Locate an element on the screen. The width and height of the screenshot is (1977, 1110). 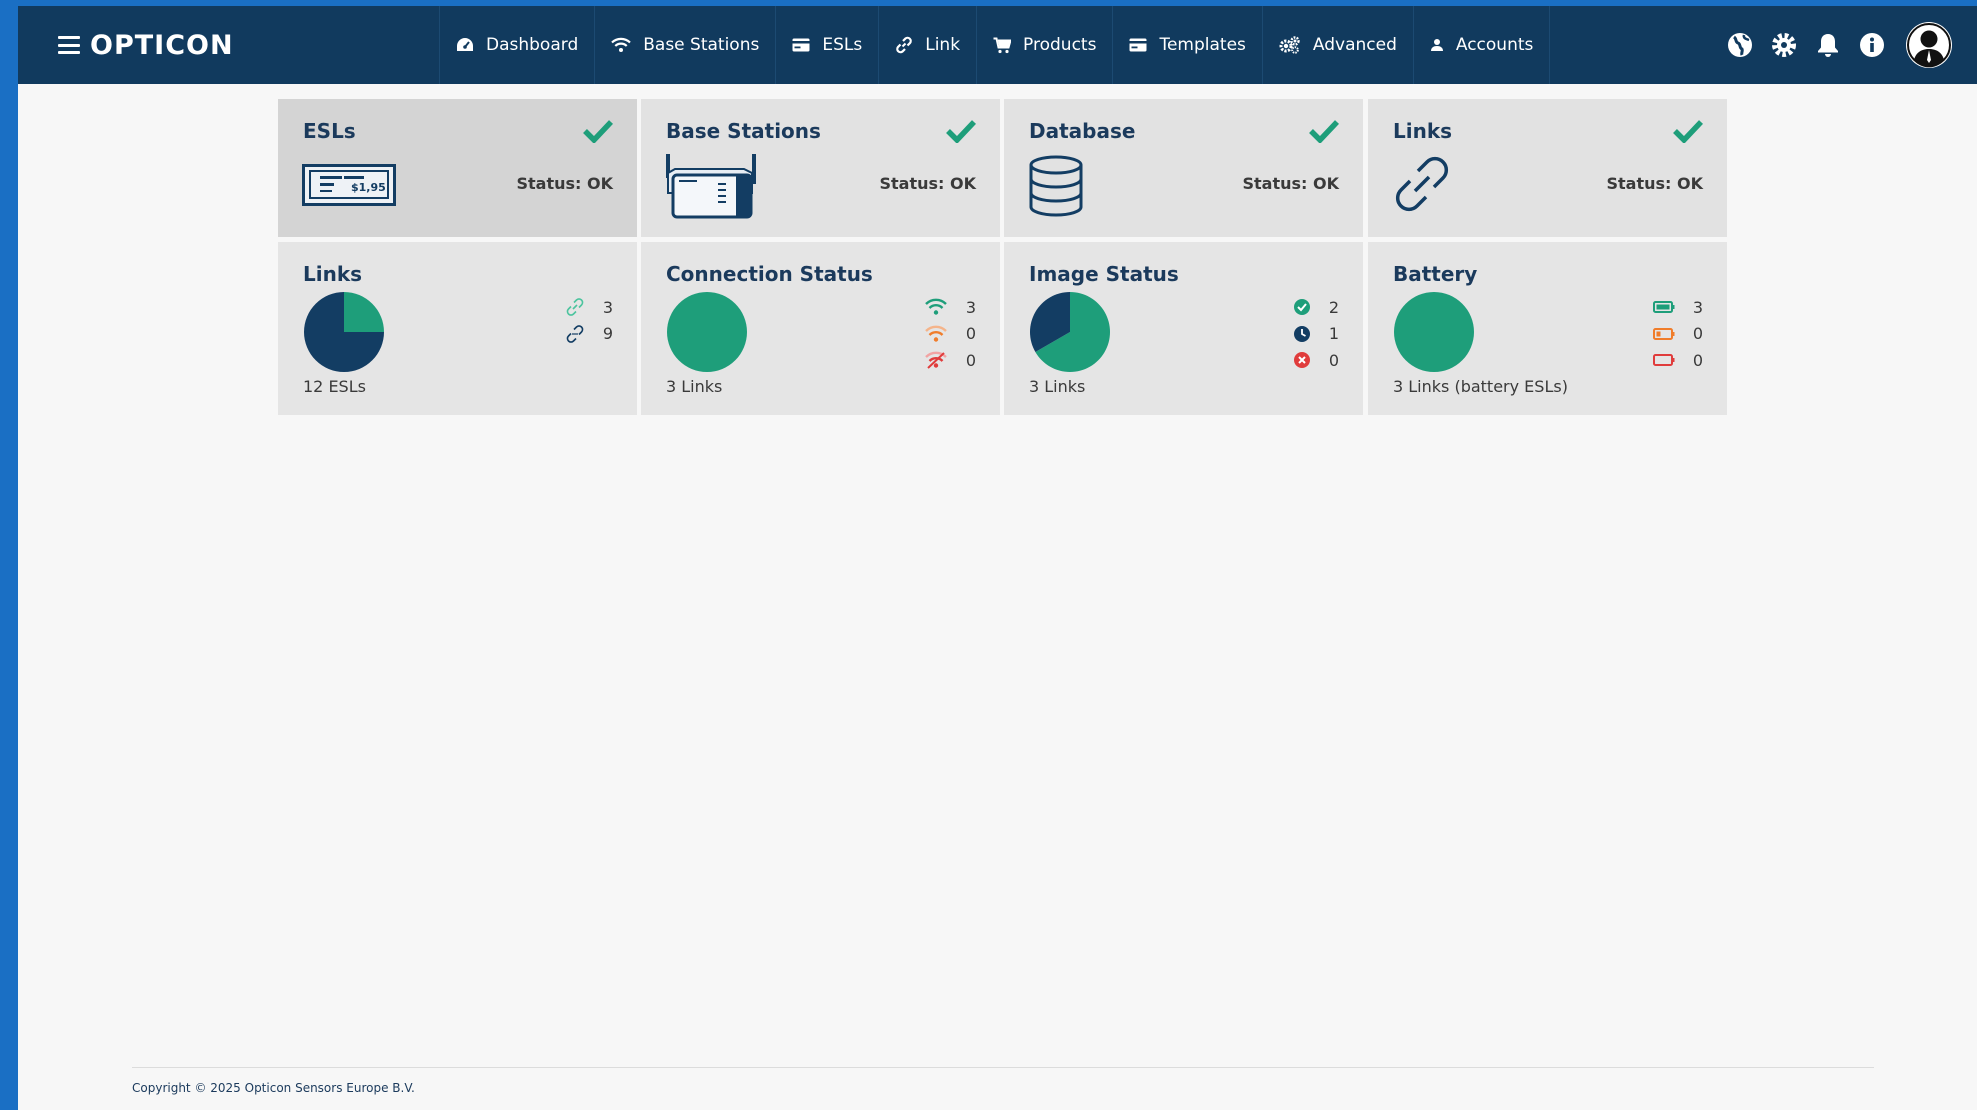
brand: OPTICON is located at coordinates (146, 45).